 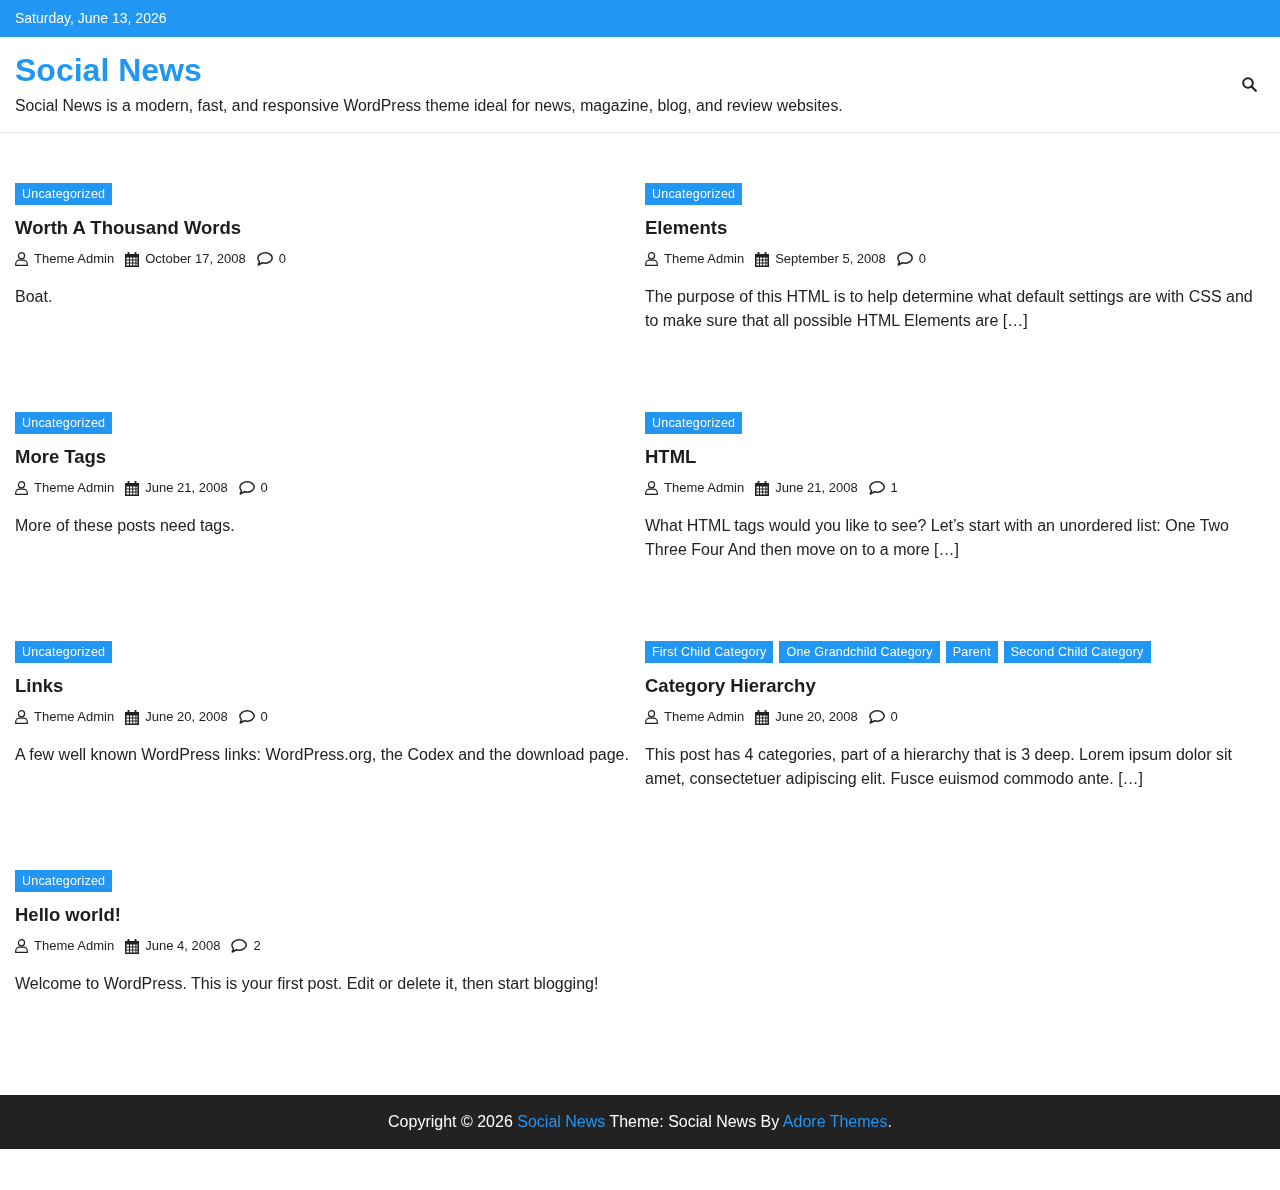 I want to click on copyright-text: Copyright © 2026 Social News Theme: Social News By Adore Themes., so click(x=640, y=1122).